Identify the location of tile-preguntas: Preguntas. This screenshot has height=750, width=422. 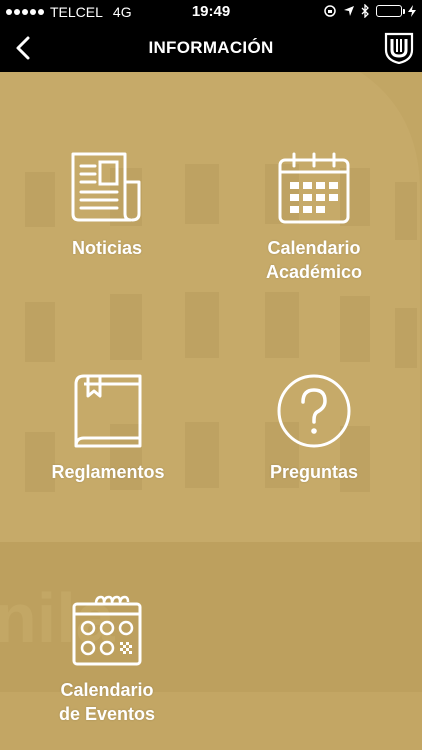
(314, 428).